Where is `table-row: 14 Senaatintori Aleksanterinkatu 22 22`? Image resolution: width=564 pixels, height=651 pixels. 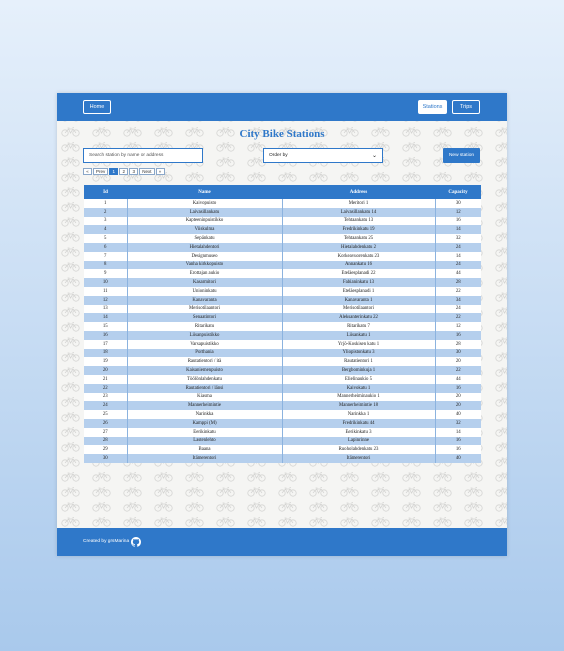 table-row: 14 Senaatintori Aleksanterinkatu 22 22 is located at coordinates (282, 318).